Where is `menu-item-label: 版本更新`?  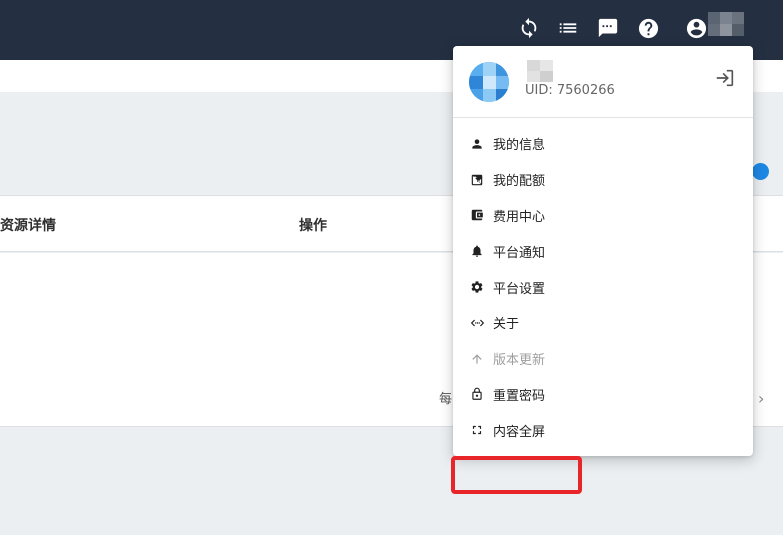 menu-item-label: 版本更新 is located at coordinates (519, 361).